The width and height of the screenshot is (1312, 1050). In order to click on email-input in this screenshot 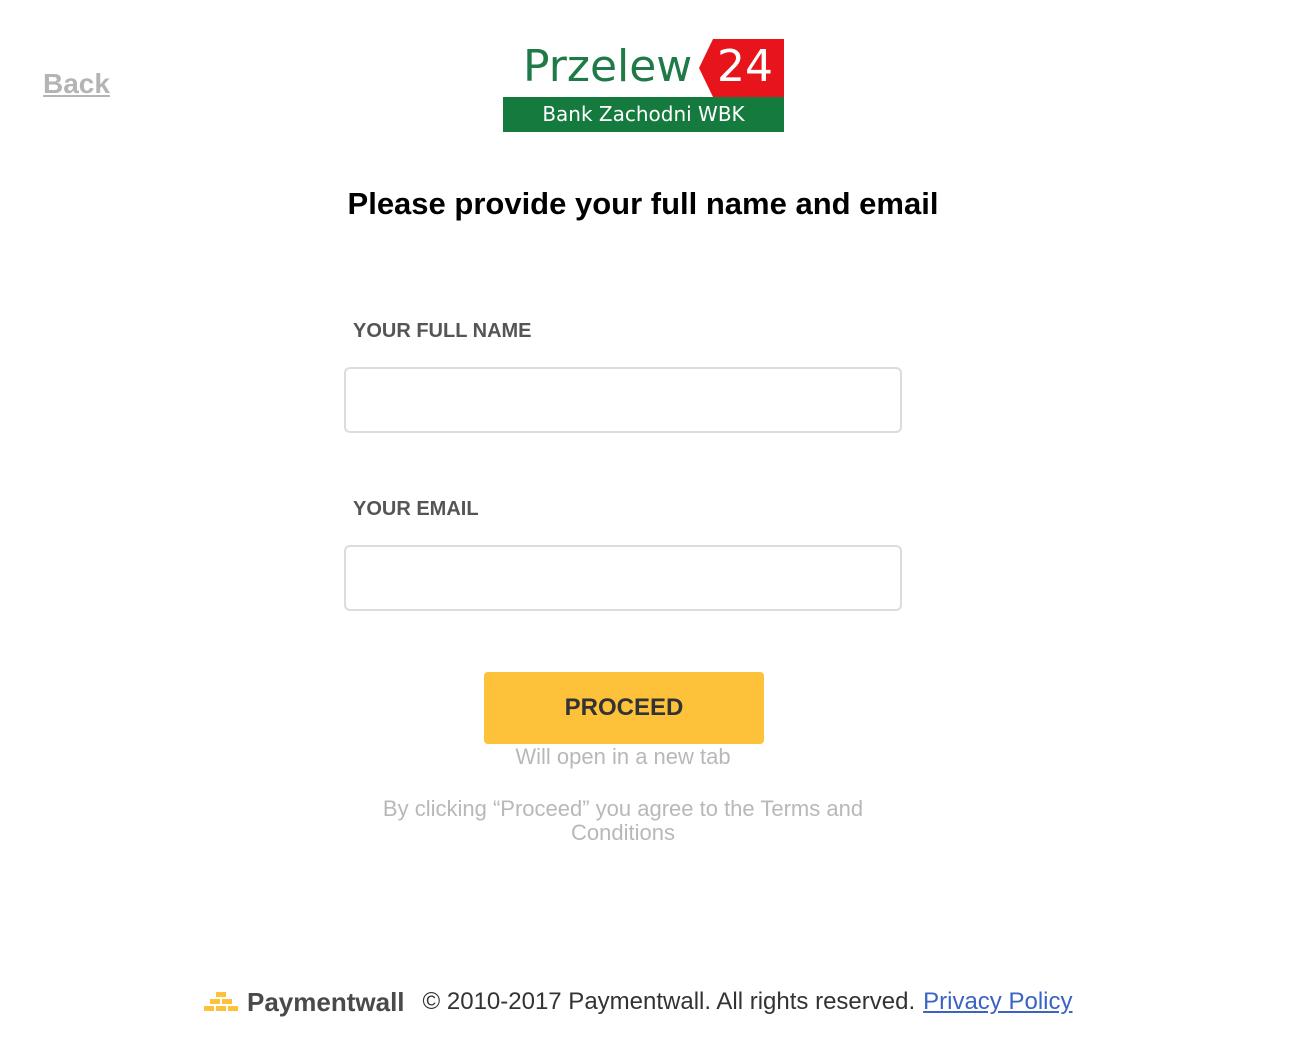, I will do `click(623, 578)`.